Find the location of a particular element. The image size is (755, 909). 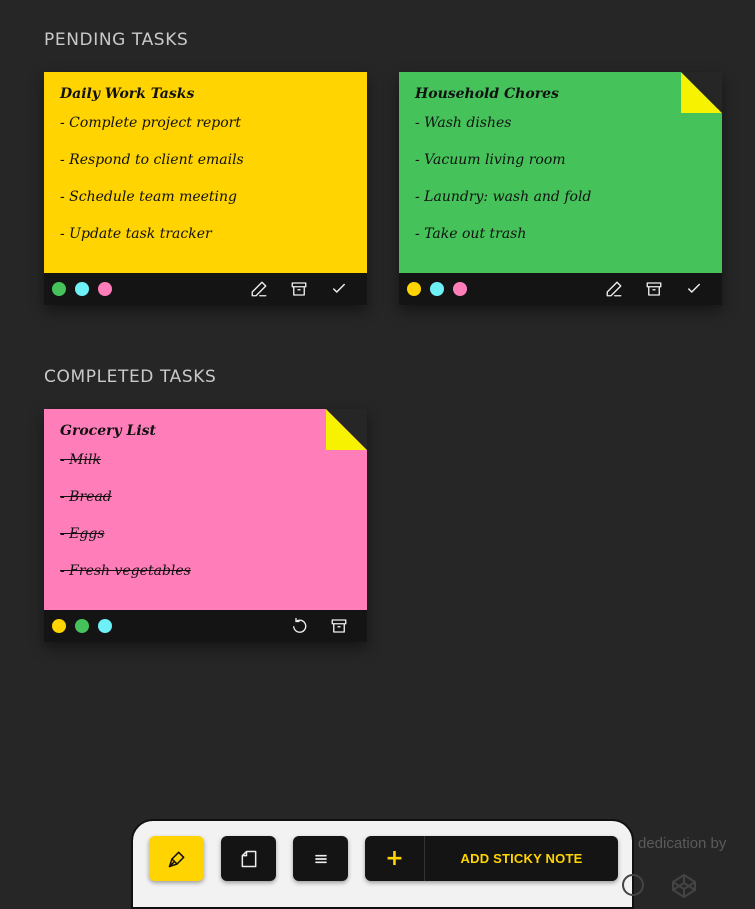

note-item: - Complete project report is located at coordinates (150, 123).